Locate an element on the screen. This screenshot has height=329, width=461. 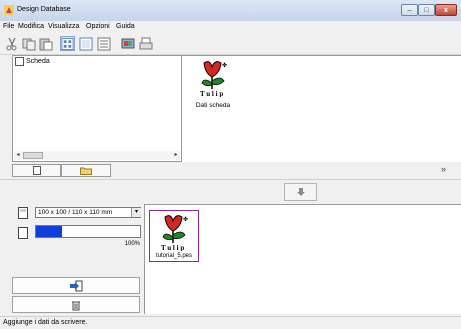
card-icon is located at coordinates (36, 170).